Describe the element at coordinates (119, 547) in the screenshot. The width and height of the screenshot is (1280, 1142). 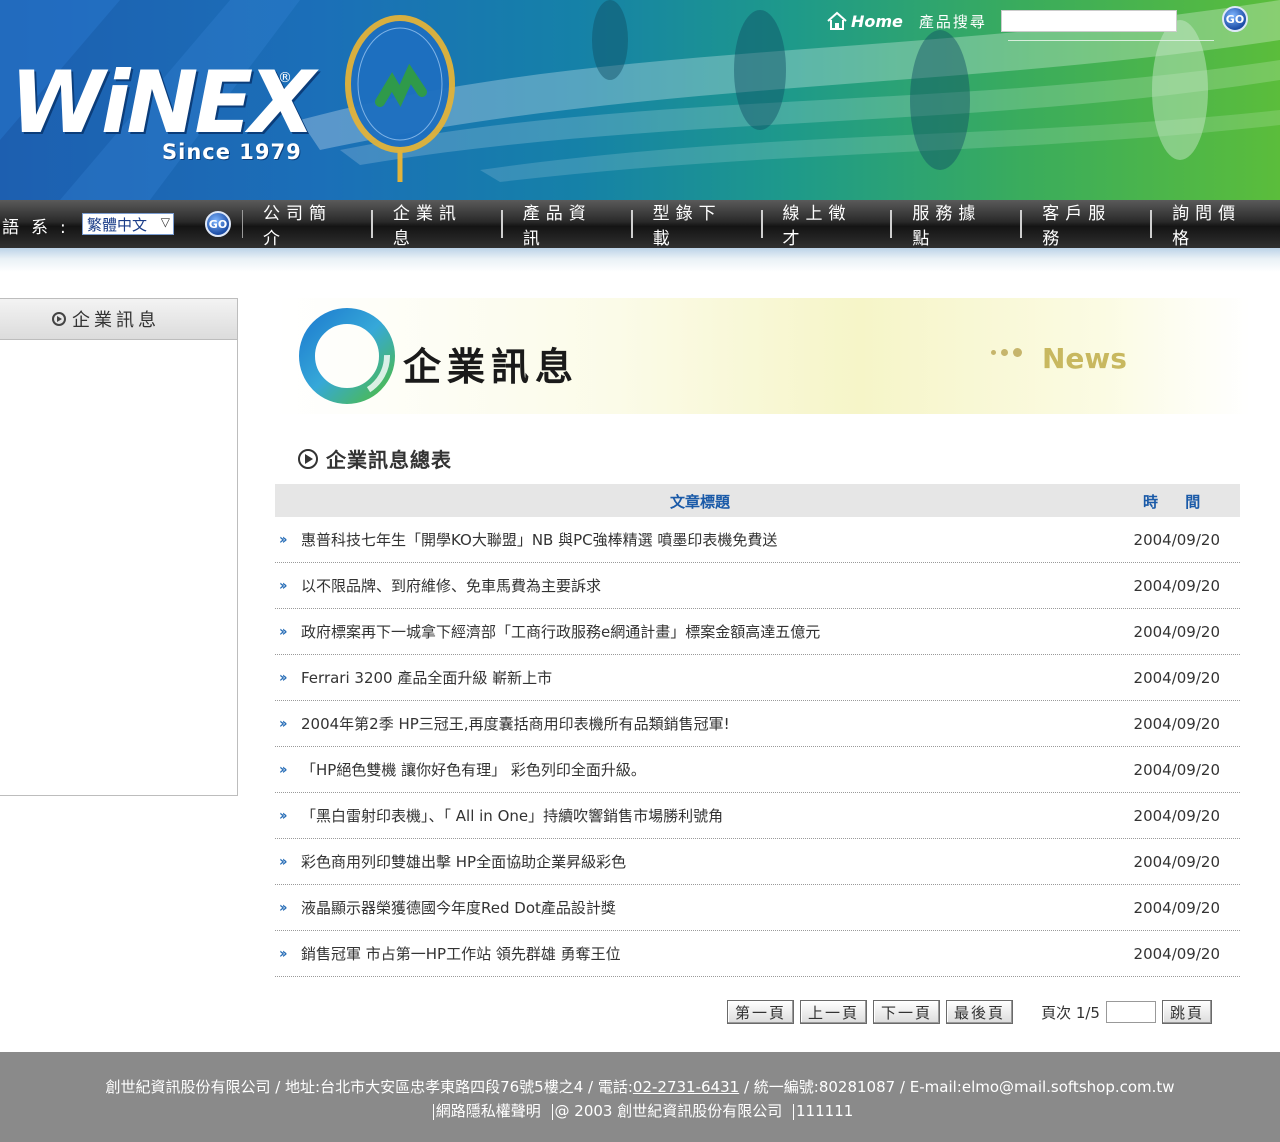
I see `sidebar: 企業訊息` at that location.